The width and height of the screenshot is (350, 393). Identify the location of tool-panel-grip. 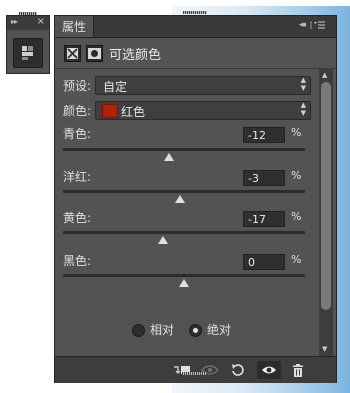
(28, 13).